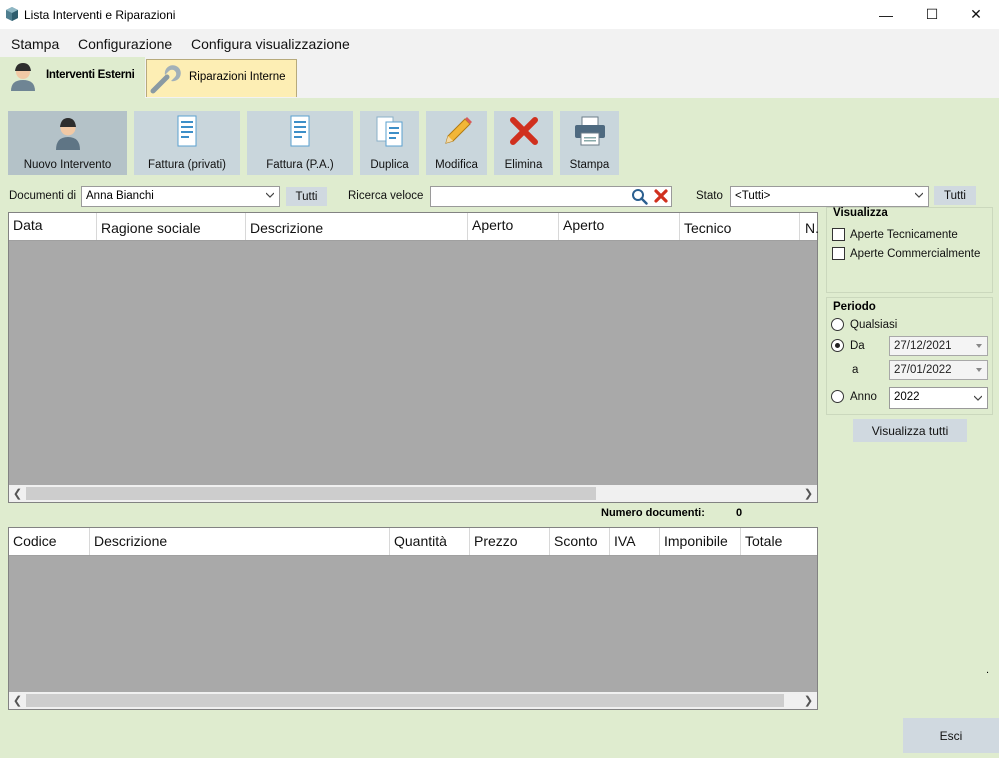 This screenshot has height=758, width=999. I want to click on duplicate-icon, so click(389, 131).